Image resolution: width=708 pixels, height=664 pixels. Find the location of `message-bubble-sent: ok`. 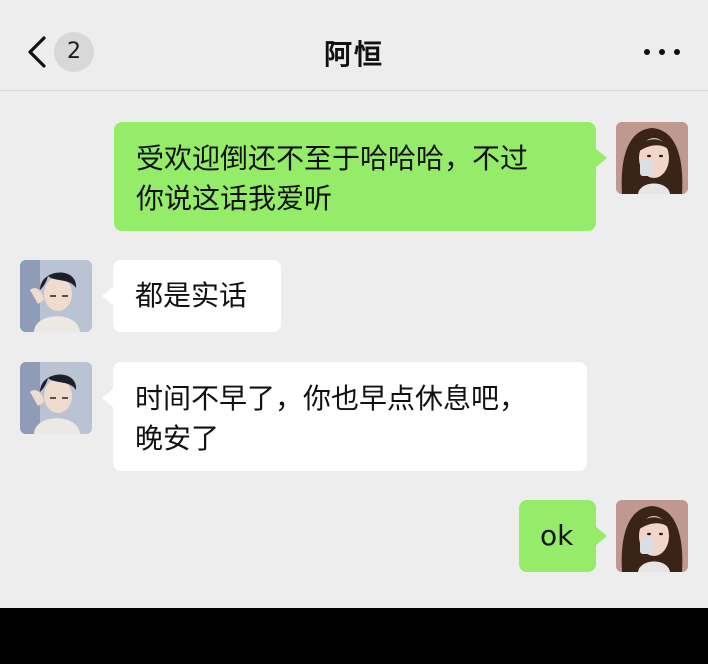

message-bubble-sent: ok is located at coordinates (563, 536).